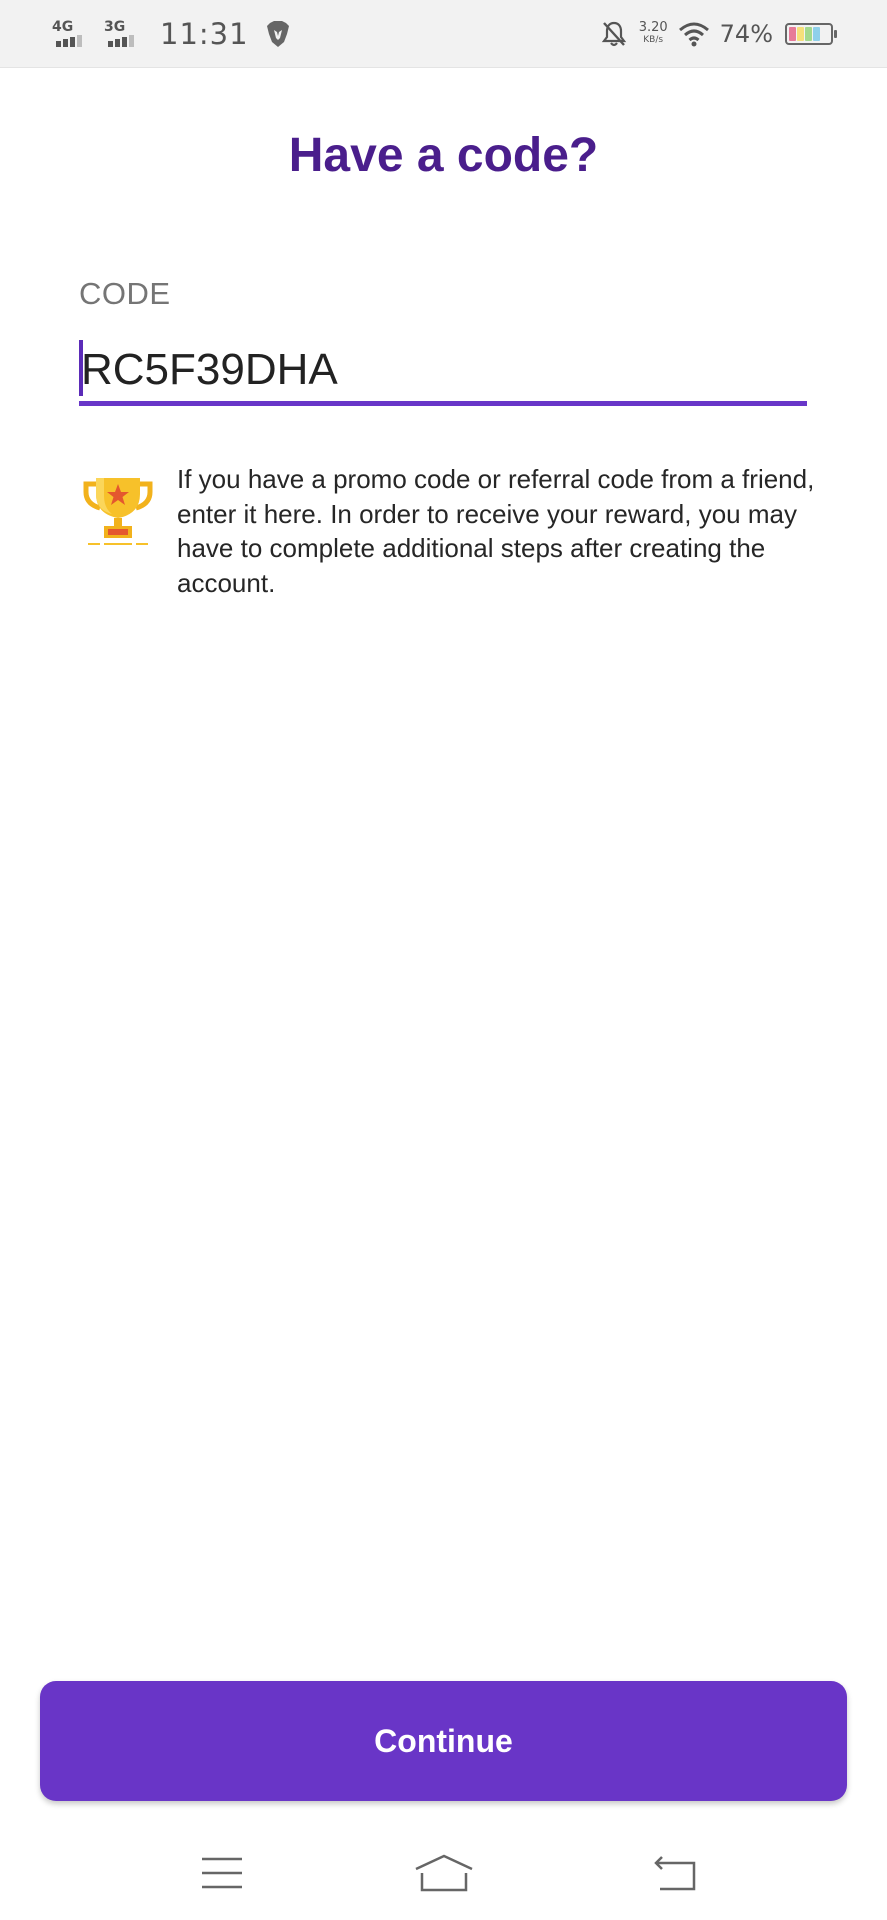 The height and width of the screenshot is (1920, 887). I want to click on brave-lion-icon, so click(277, 34).